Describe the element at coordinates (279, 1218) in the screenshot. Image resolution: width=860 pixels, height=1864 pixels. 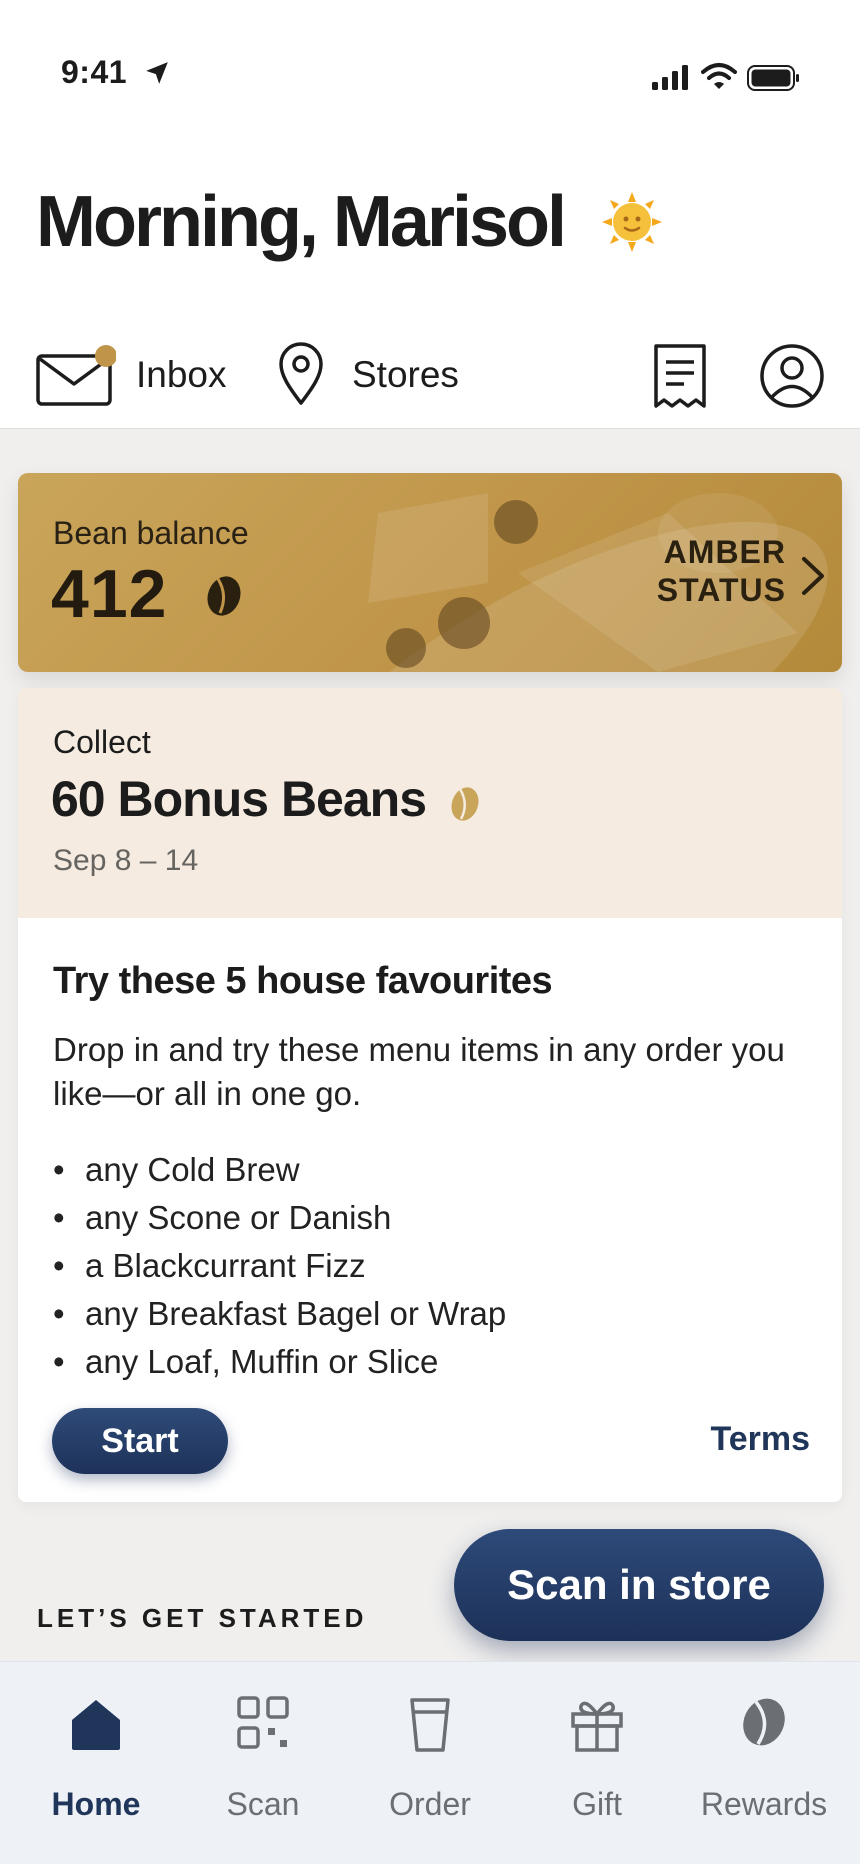
I see `list-item: any Scone or Danish` at that location.